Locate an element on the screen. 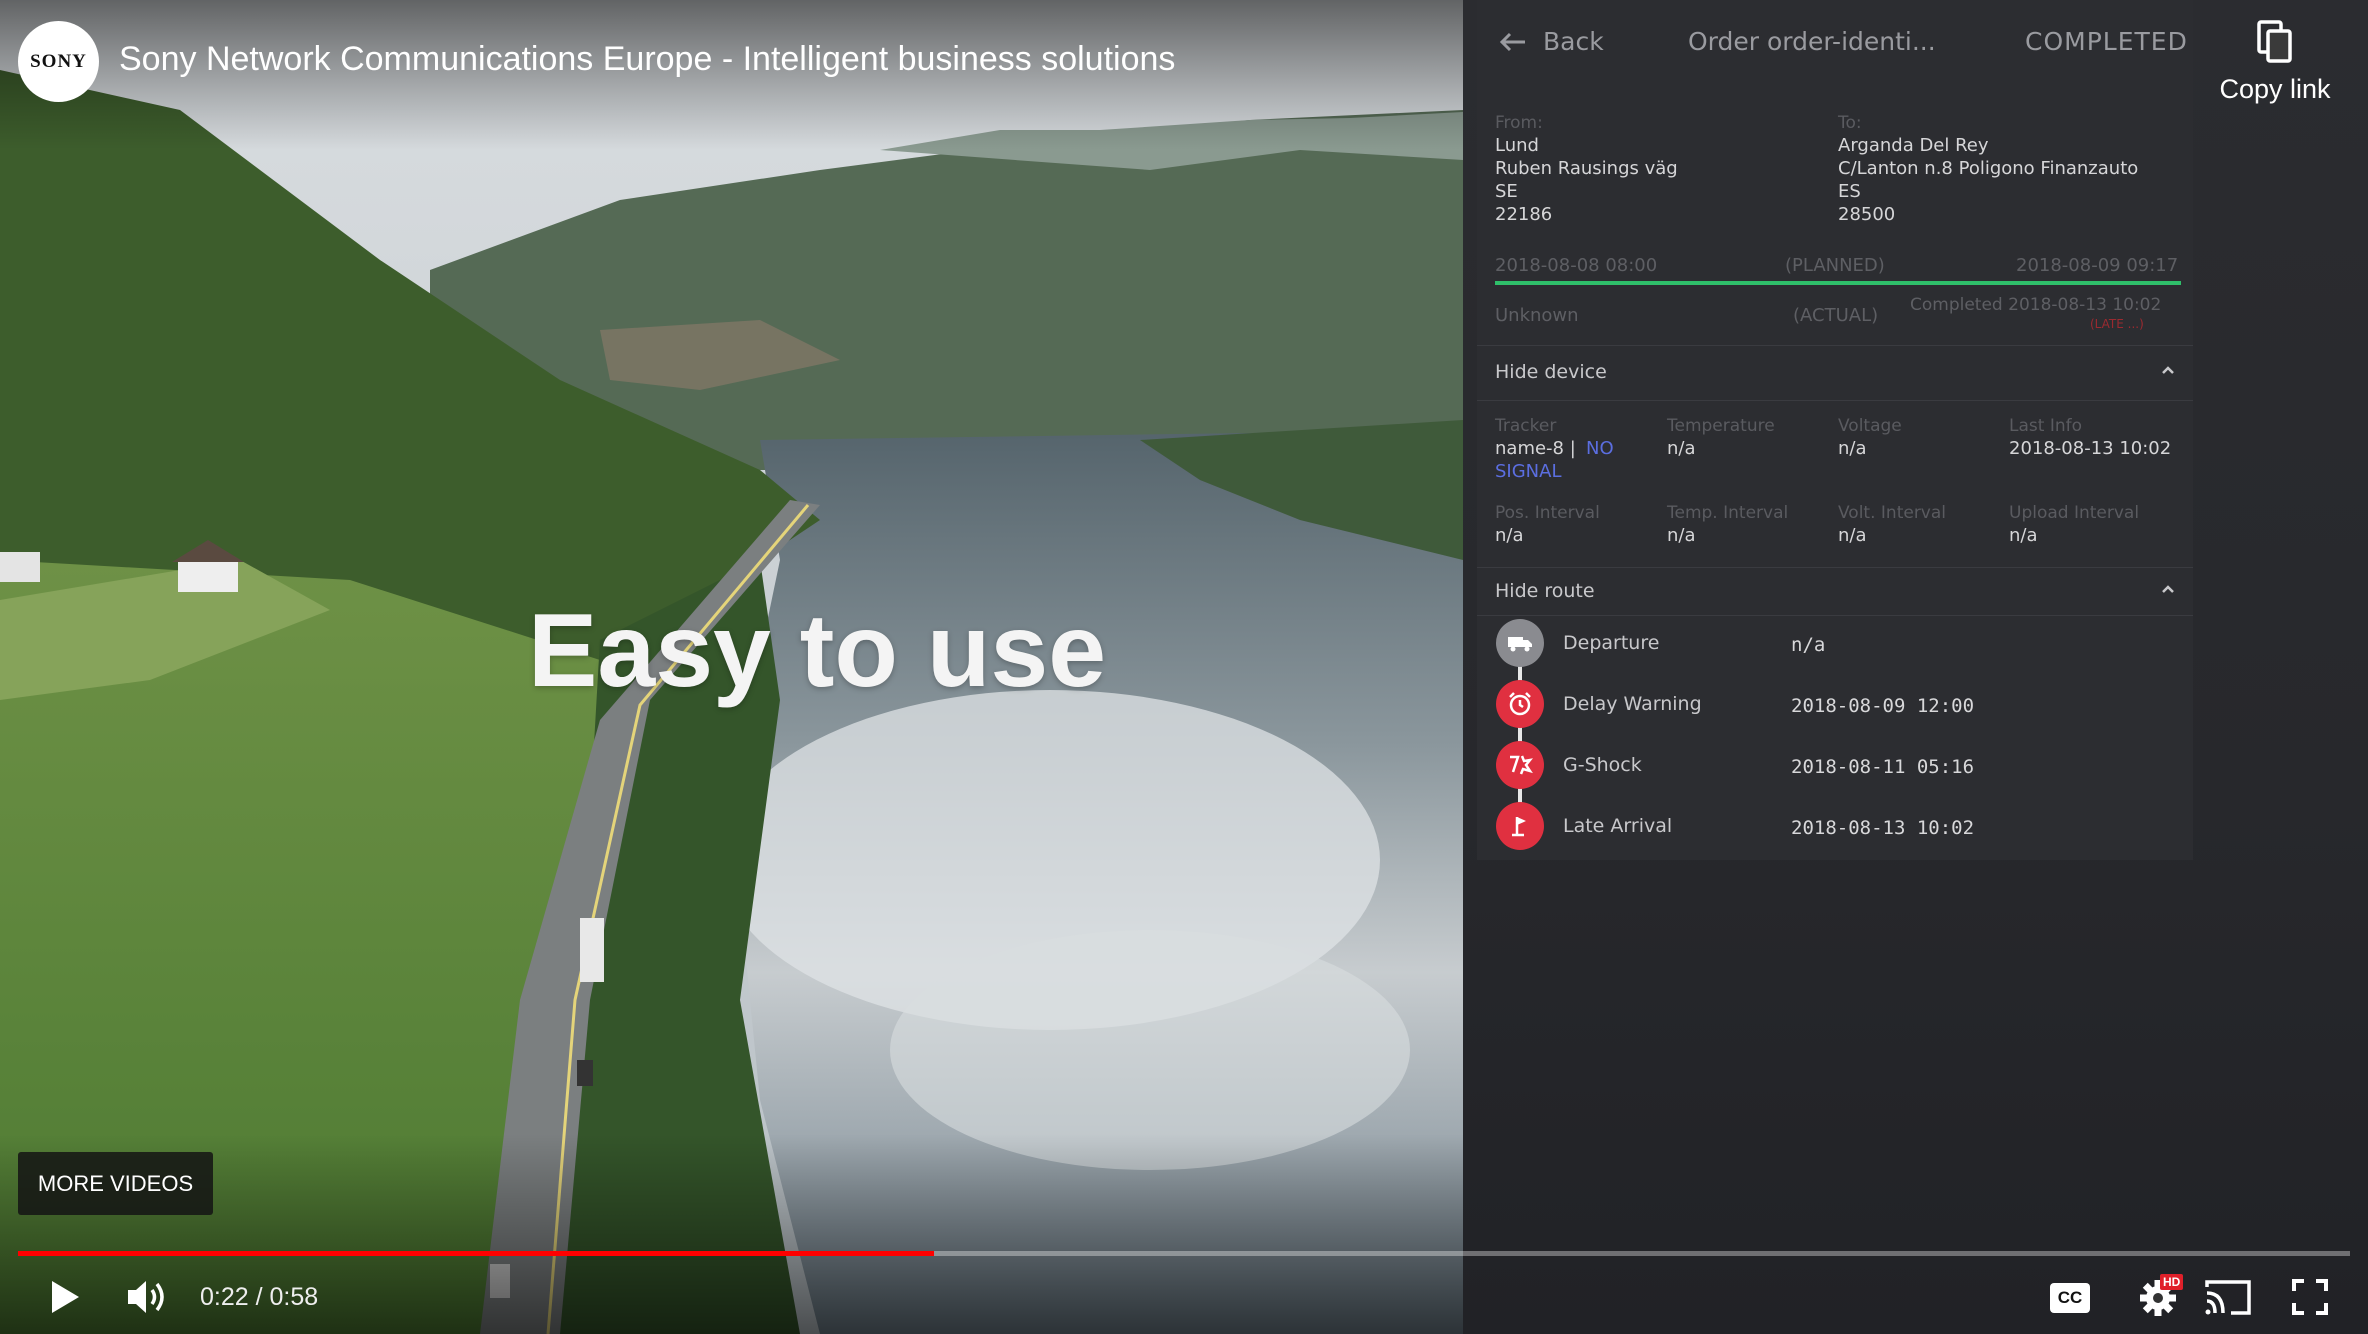 The height and width of the screenshot is (1334, 2368). temp-interval-value: n/a is located at coordinates (1681, 535).